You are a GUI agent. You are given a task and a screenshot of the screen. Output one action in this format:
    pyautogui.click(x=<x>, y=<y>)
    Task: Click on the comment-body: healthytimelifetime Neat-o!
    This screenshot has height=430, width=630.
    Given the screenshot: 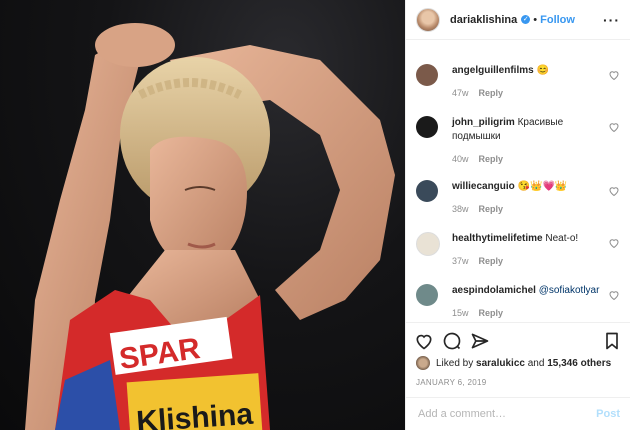 What is the action you would take?
    pyautogui.click(x=536, y=239)
    